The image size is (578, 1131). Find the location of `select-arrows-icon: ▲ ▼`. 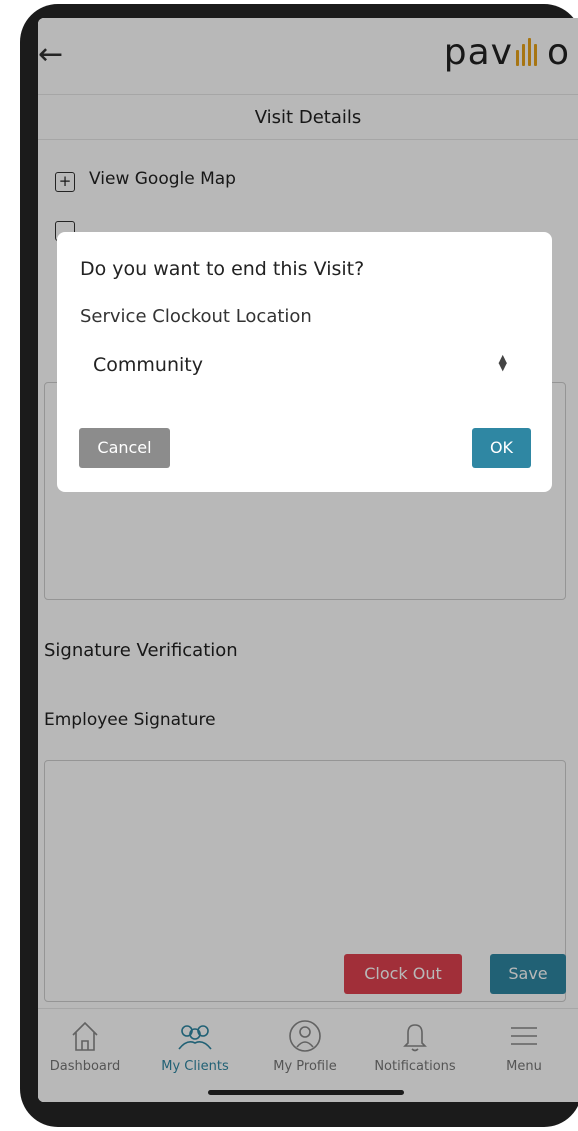

select-arrows-icon: ▲ ▼ is located at coordinates (502, 362).